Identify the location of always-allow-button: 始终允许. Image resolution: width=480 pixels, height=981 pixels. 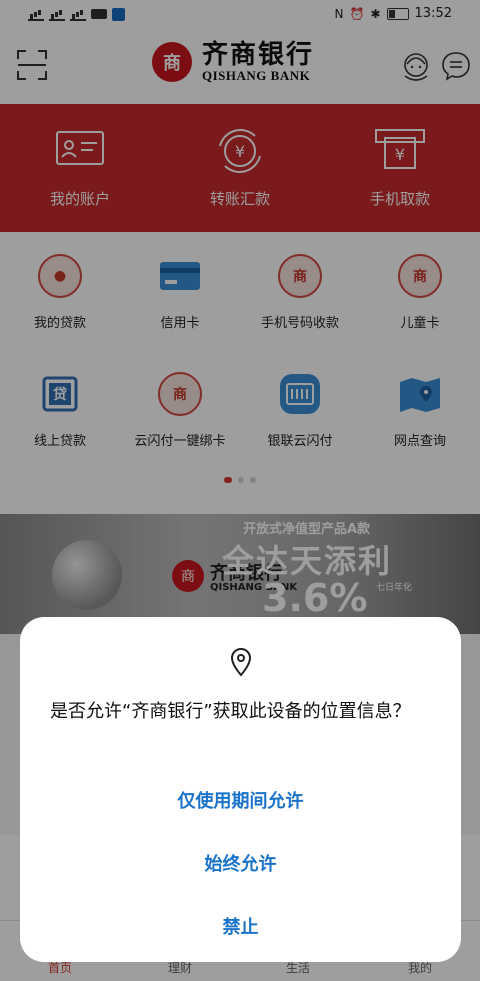
(240, 863).